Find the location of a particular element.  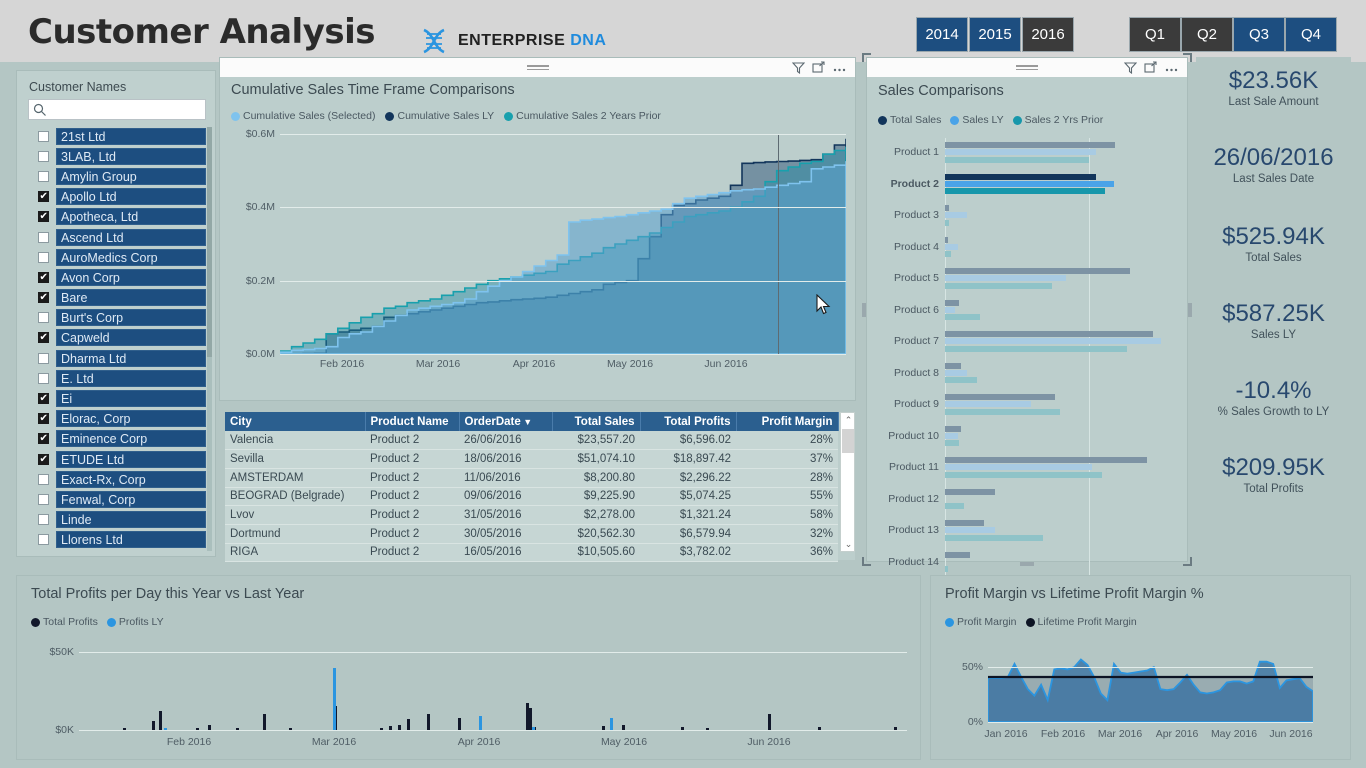

quarter-chip-Q1: Q1 is located at coordinates (1155, 34).